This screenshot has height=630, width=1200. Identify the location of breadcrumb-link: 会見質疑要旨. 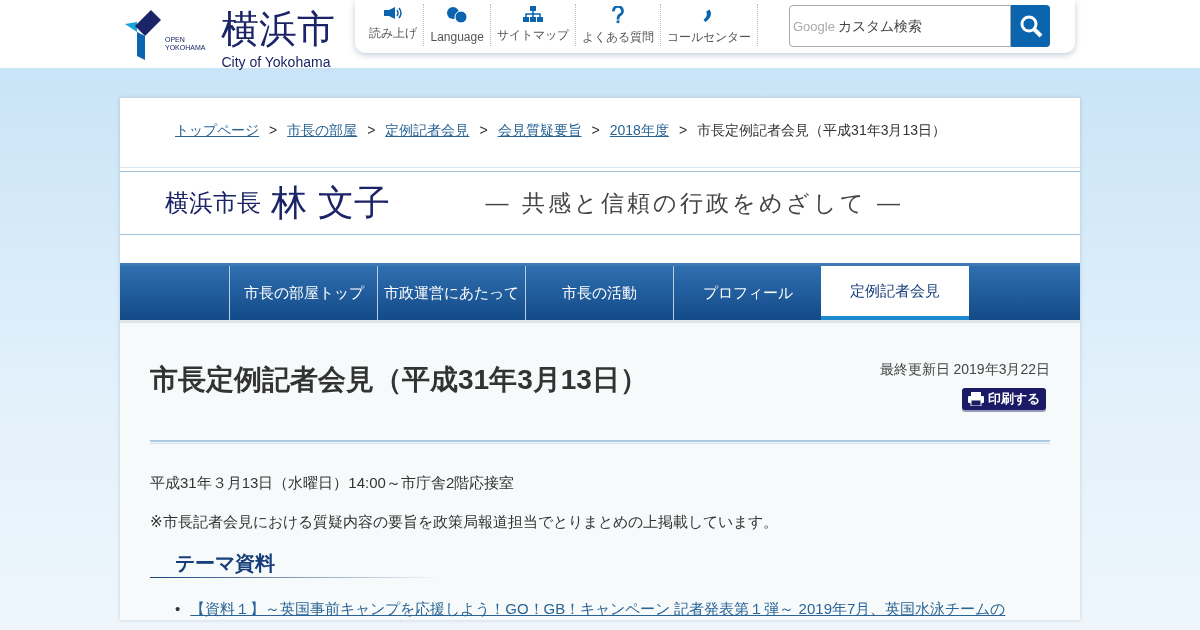
(539, 130).